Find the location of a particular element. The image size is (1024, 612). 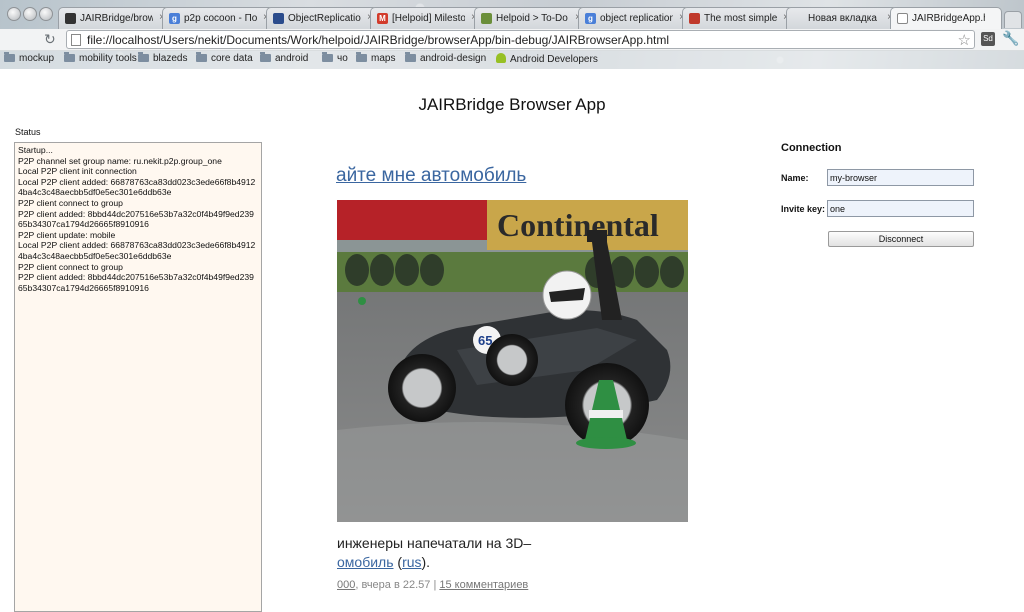

front-right-wheel is located at coordinates (512, 360).